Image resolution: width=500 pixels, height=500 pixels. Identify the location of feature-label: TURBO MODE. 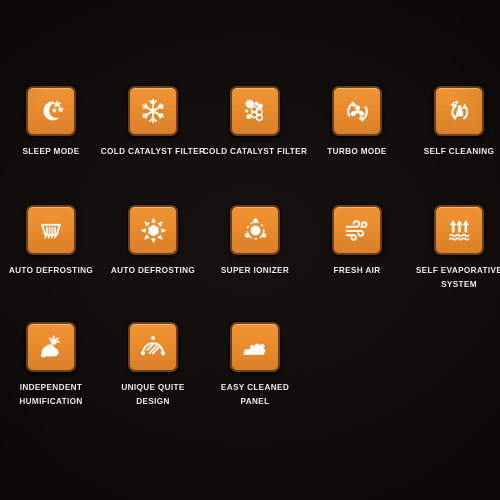
(357, 151).